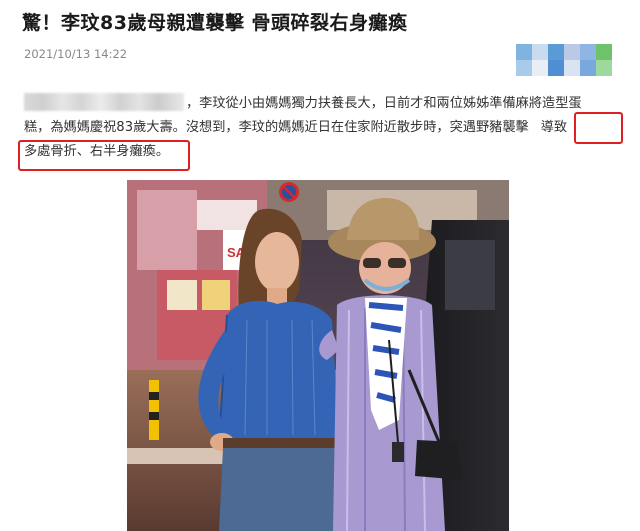 The height and width of the screenshot is (531, 640). Describe the element at coordinates (215, 23) in the screenshot. I see `article-headline: 驚！李玟83歲母親遭襲擊 骨頭碎裂右身癱瘓` at that location.